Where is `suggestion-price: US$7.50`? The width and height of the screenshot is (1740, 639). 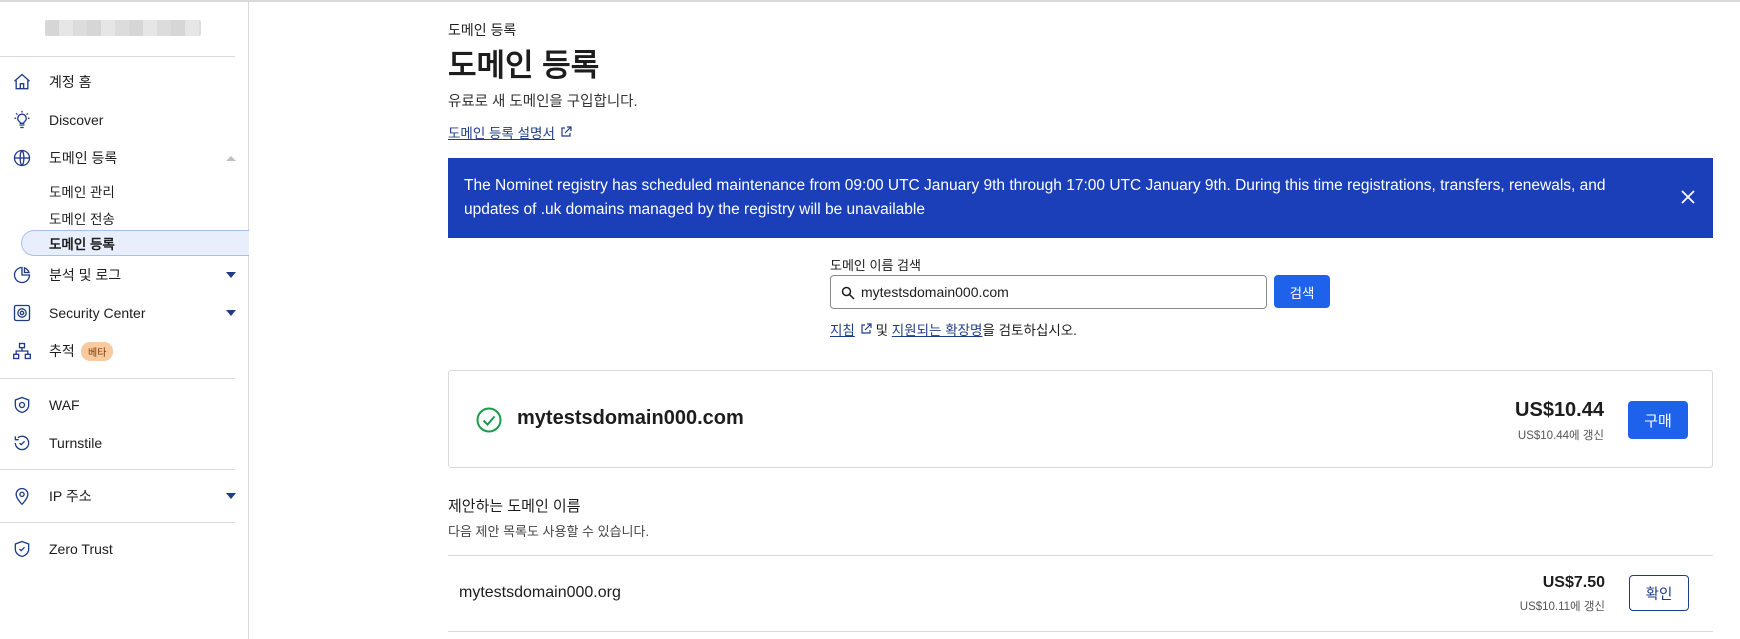
suggestion-price: US$7.50 is located at coordinates (1573, 582).